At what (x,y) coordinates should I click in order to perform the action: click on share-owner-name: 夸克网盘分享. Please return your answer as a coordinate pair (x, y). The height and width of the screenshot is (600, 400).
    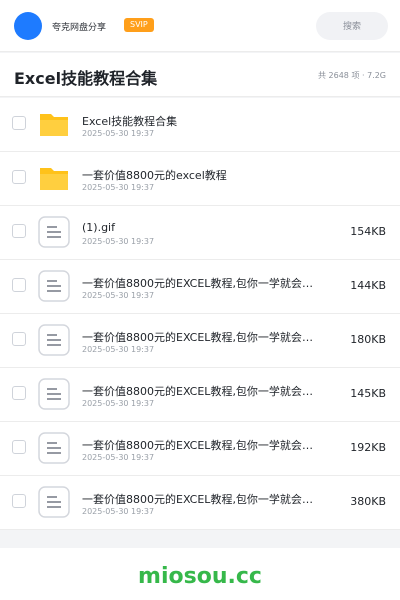
    Looking at the image, I should click on (79, 28).